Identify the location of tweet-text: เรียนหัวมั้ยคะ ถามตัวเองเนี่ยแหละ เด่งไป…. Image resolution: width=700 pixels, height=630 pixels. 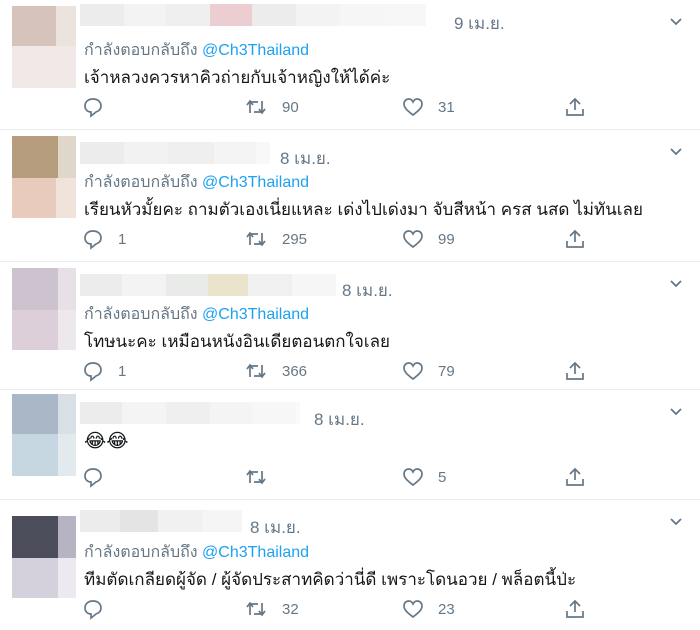
(363, 209).